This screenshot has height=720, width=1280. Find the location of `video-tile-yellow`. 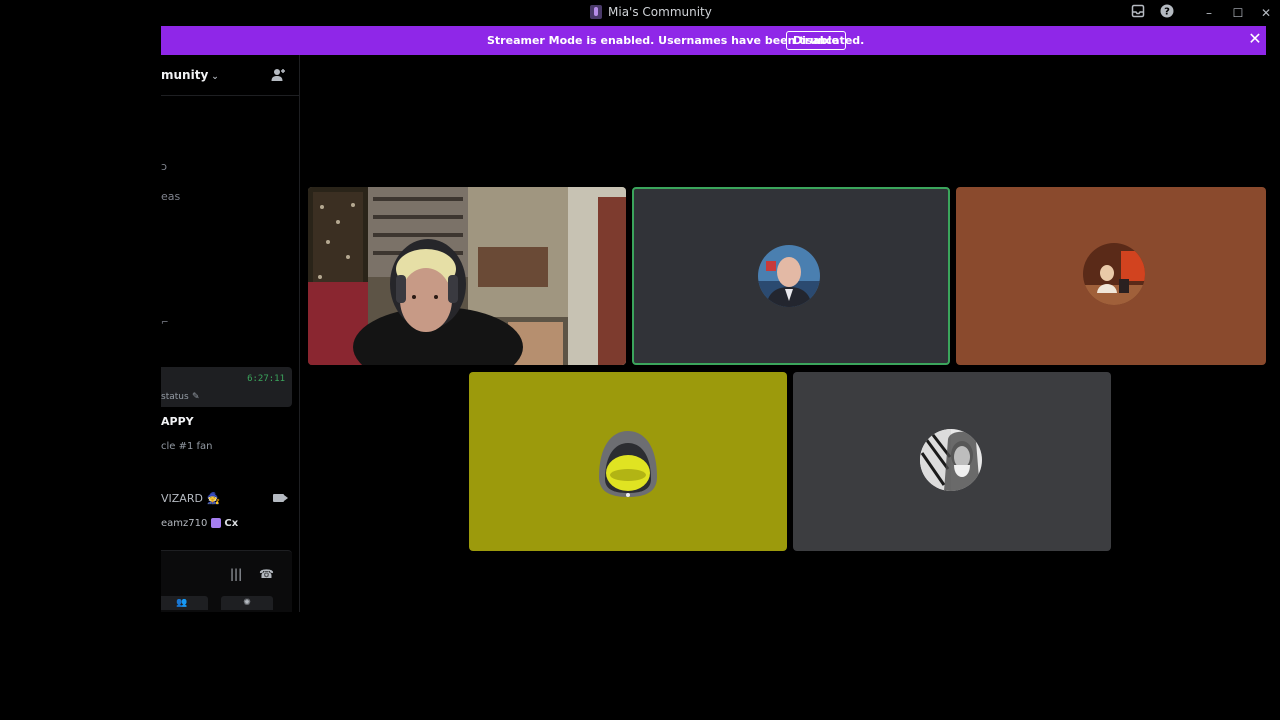

video-tile-yellow is located at coordinates (628, 461).